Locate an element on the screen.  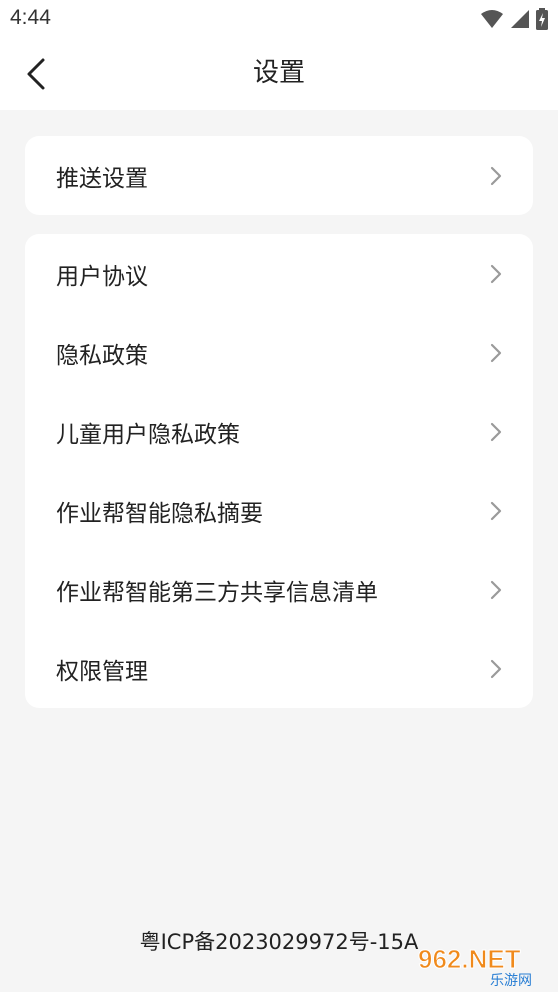
row-user-agreement: 用户协议 is located at coordinates (279, 273).